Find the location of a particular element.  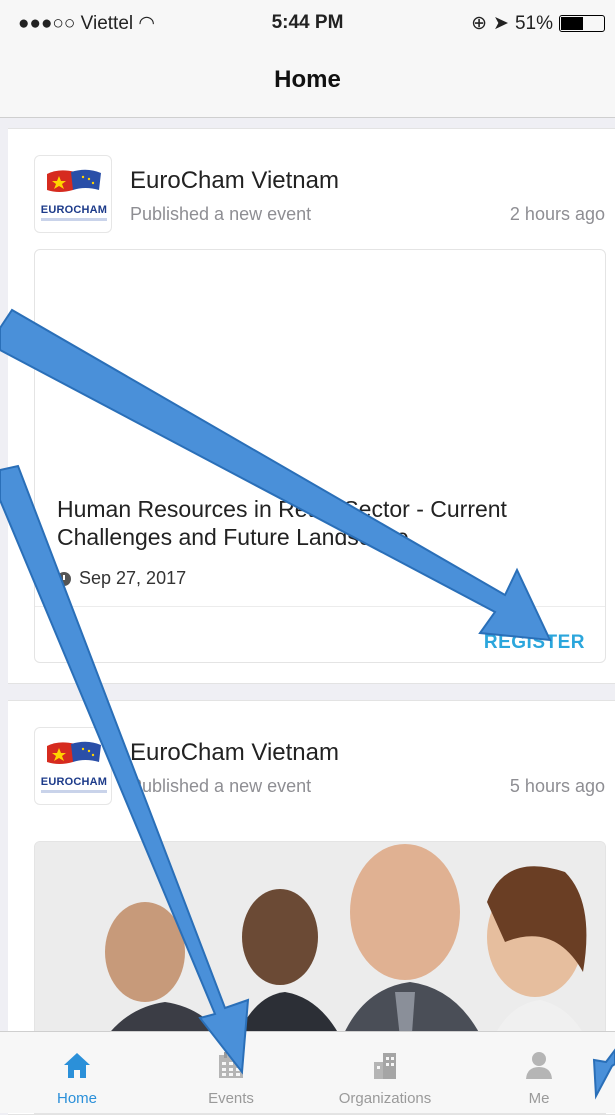

battery-fill is located at coordinates (572, 23).